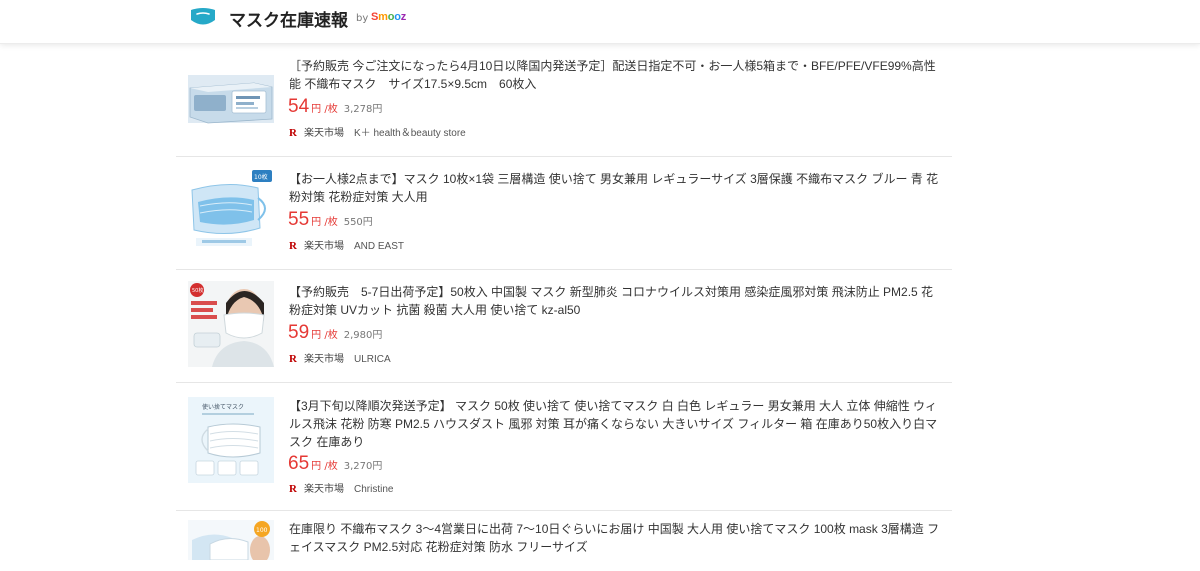 The width and height of the screenshot is (1200, 571). Describe the element at coordinates (363, 335) in the screenshot. I see `total-price: 2,980円` at that location.